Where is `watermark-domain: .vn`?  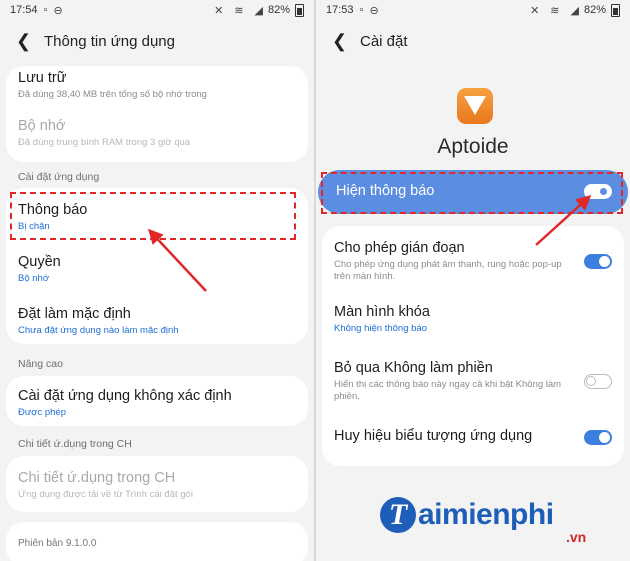
watermark-domain: .vn is located at coordinates (576, 537).